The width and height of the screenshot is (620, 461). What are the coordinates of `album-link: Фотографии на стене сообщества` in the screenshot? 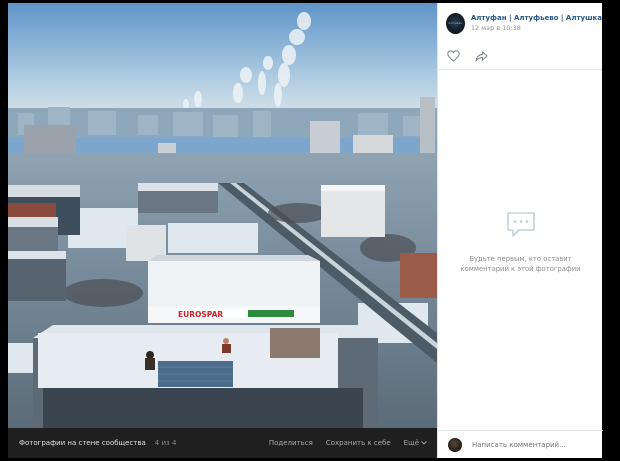 It's located at (82, 443).